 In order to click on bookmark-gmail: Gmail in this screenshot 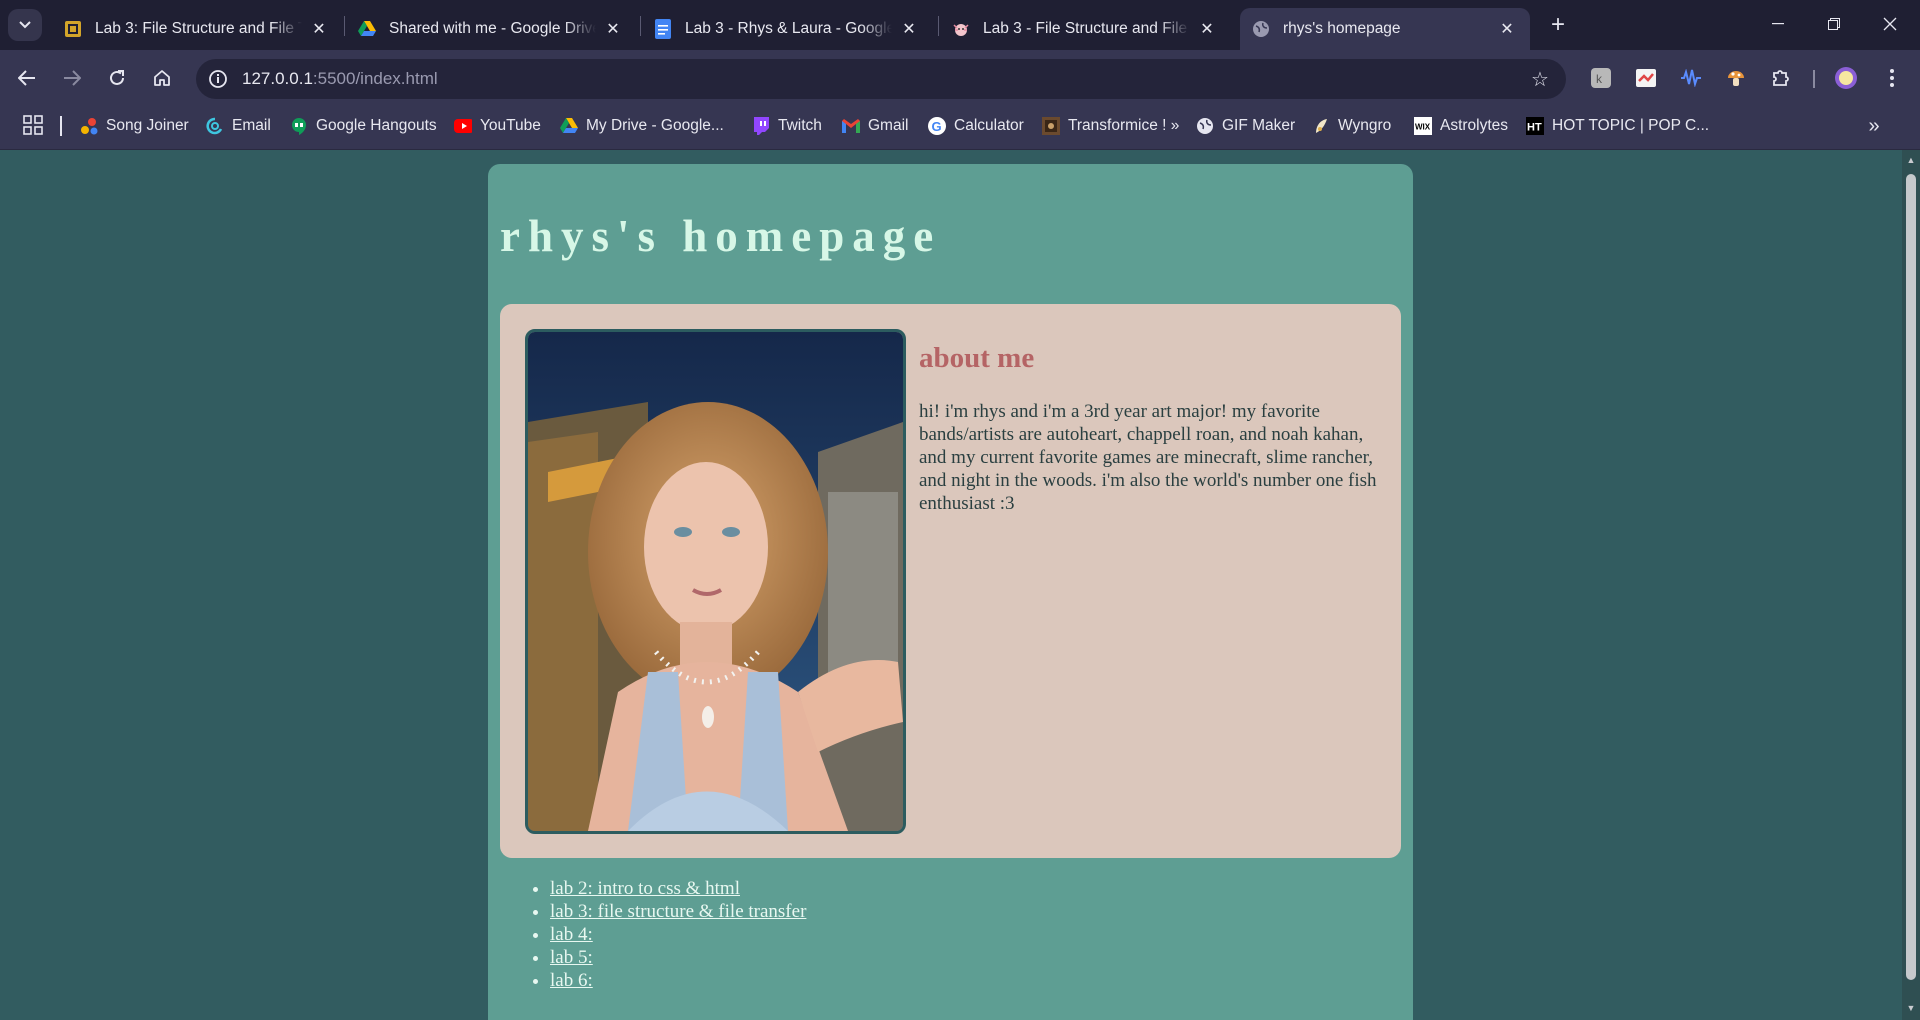, I will do `click(875, 126)`.